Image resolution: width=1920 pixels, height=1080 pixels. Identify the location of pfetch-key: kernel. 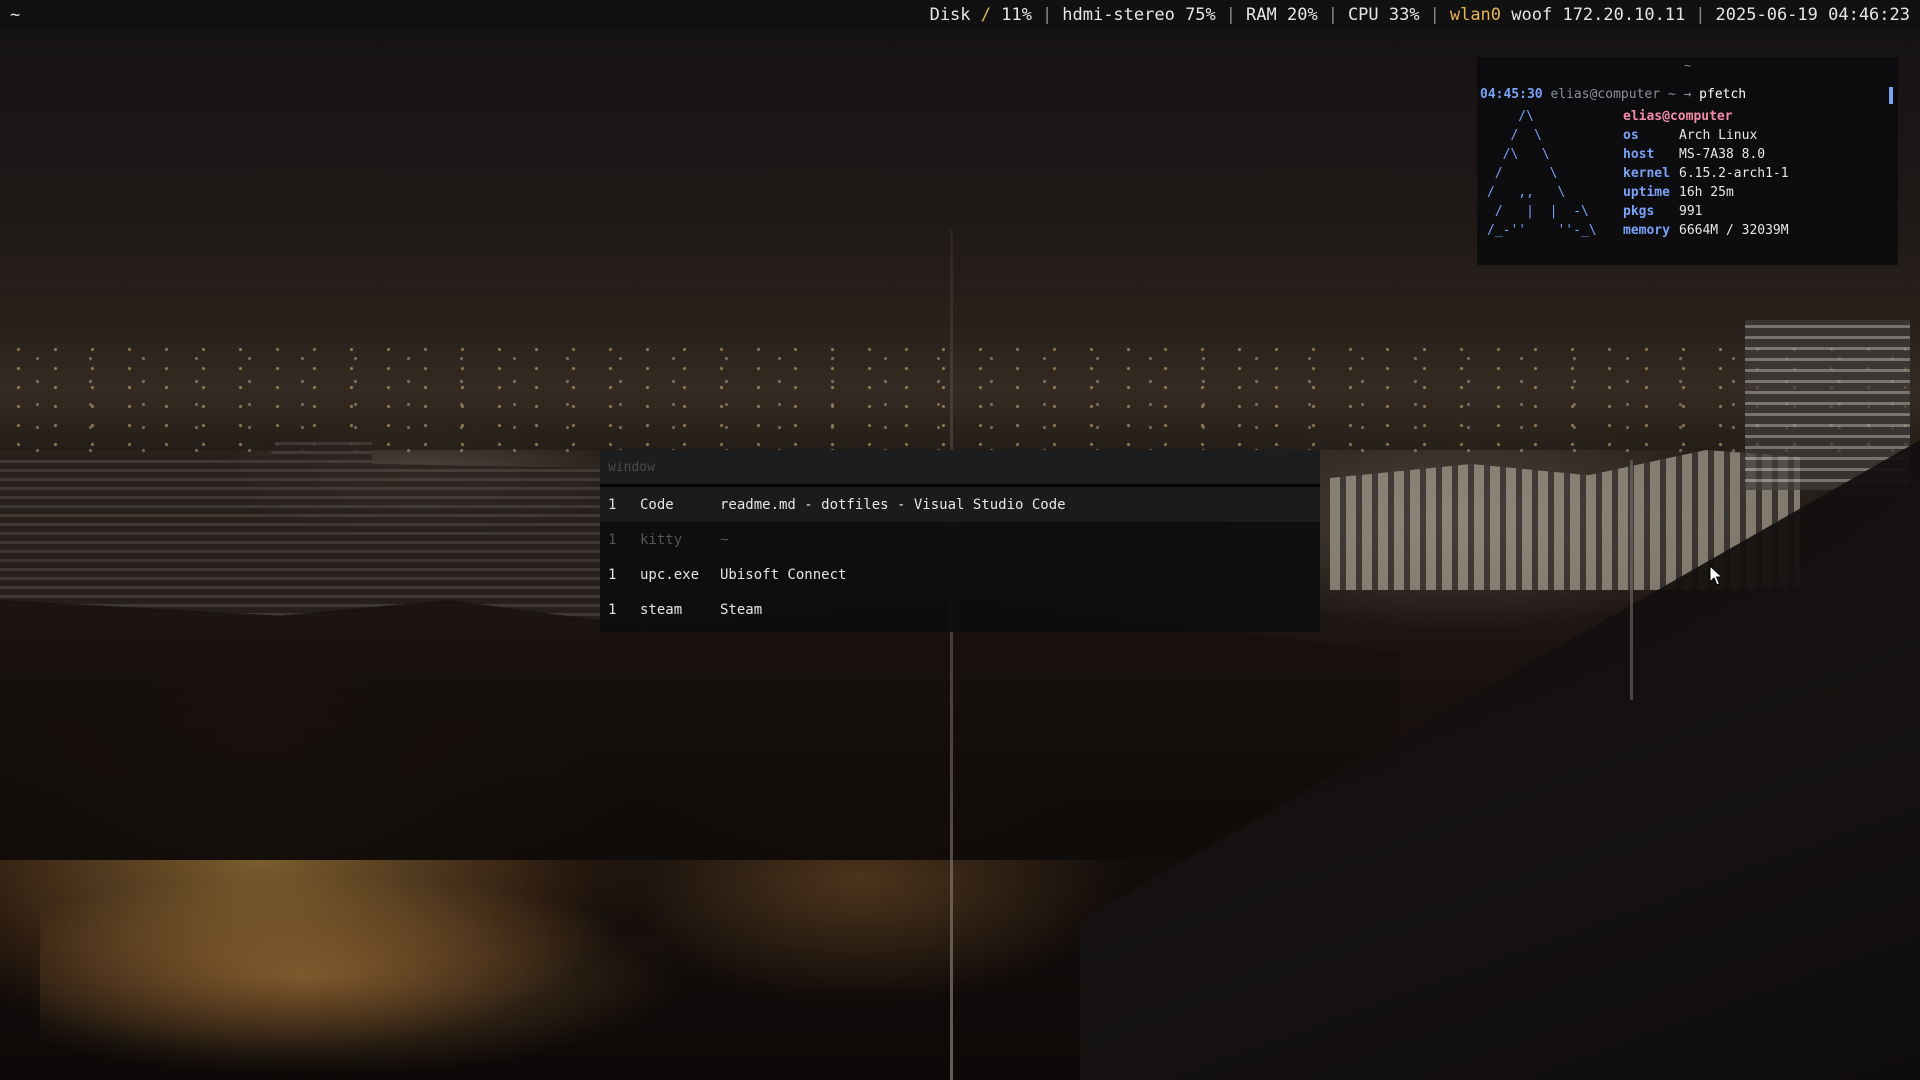
(1646, 173).